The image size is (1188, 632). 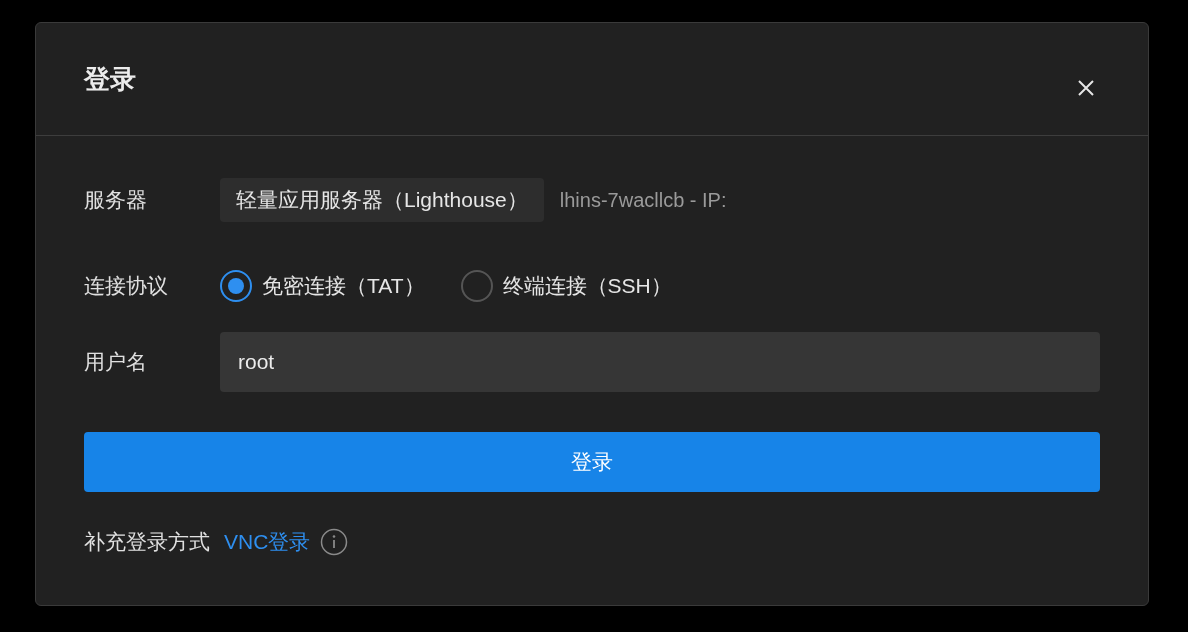 I want to click on instance-text: lhins-7wacllcb - IP:, so click(x=643, y=200).